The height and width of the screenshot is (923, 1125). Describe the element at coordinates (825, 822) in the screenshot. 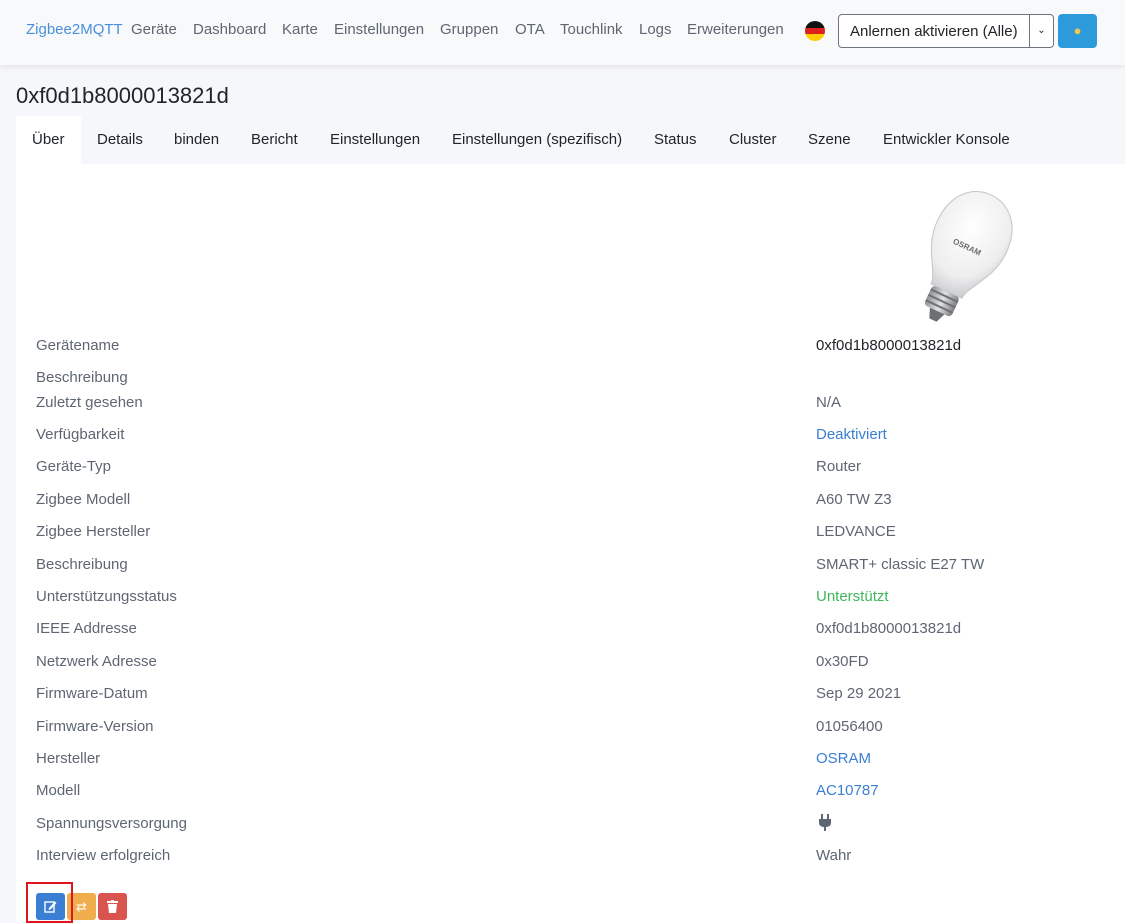

I see `plug-icon` at that location.